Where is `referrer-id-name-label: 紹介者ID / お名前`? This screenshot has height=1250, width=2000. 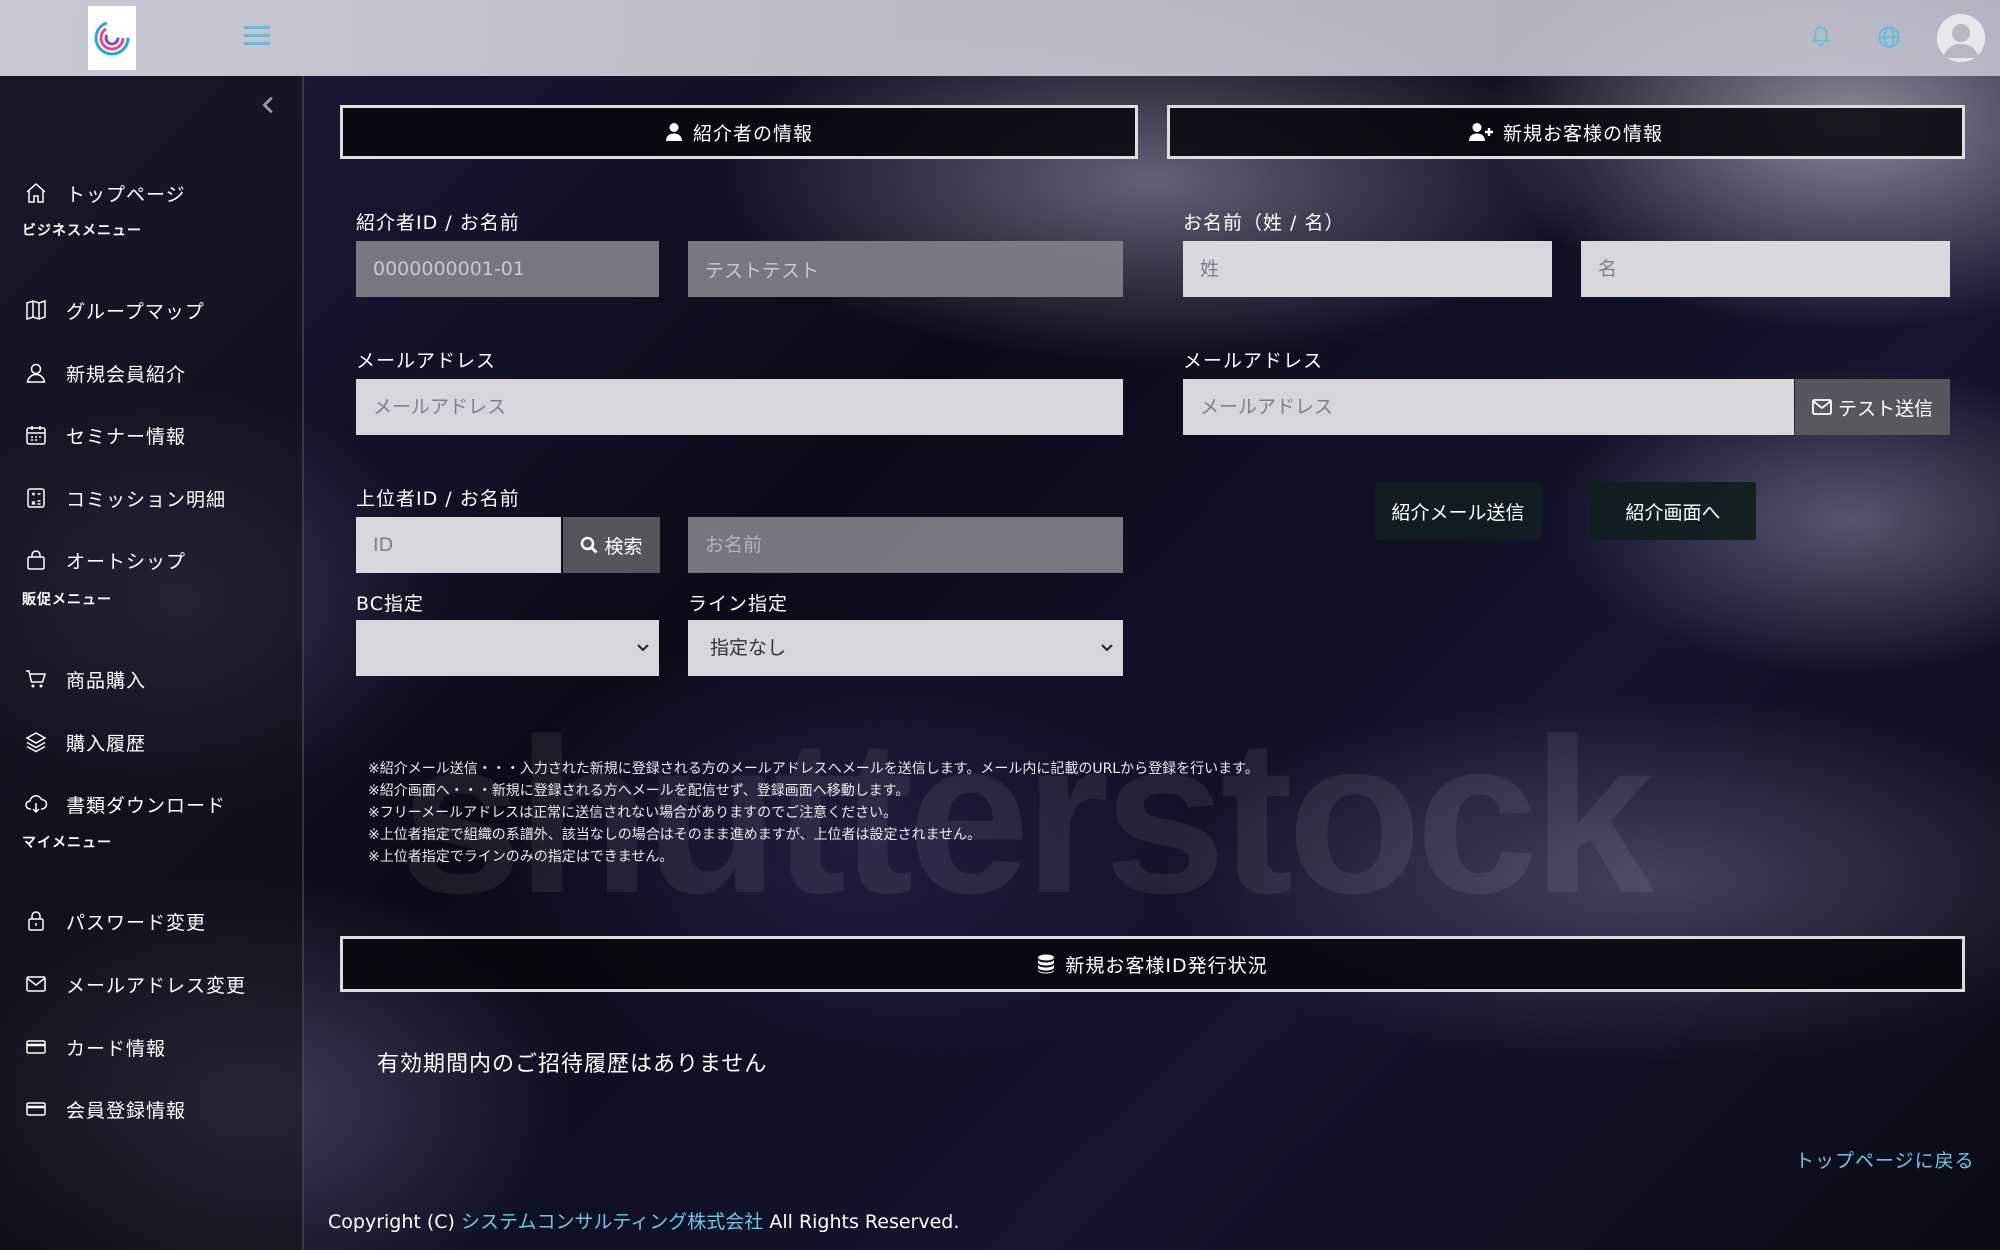 referrer-id-name-label: 紹介者ID / お名前 is located at coordinates (438, 223).